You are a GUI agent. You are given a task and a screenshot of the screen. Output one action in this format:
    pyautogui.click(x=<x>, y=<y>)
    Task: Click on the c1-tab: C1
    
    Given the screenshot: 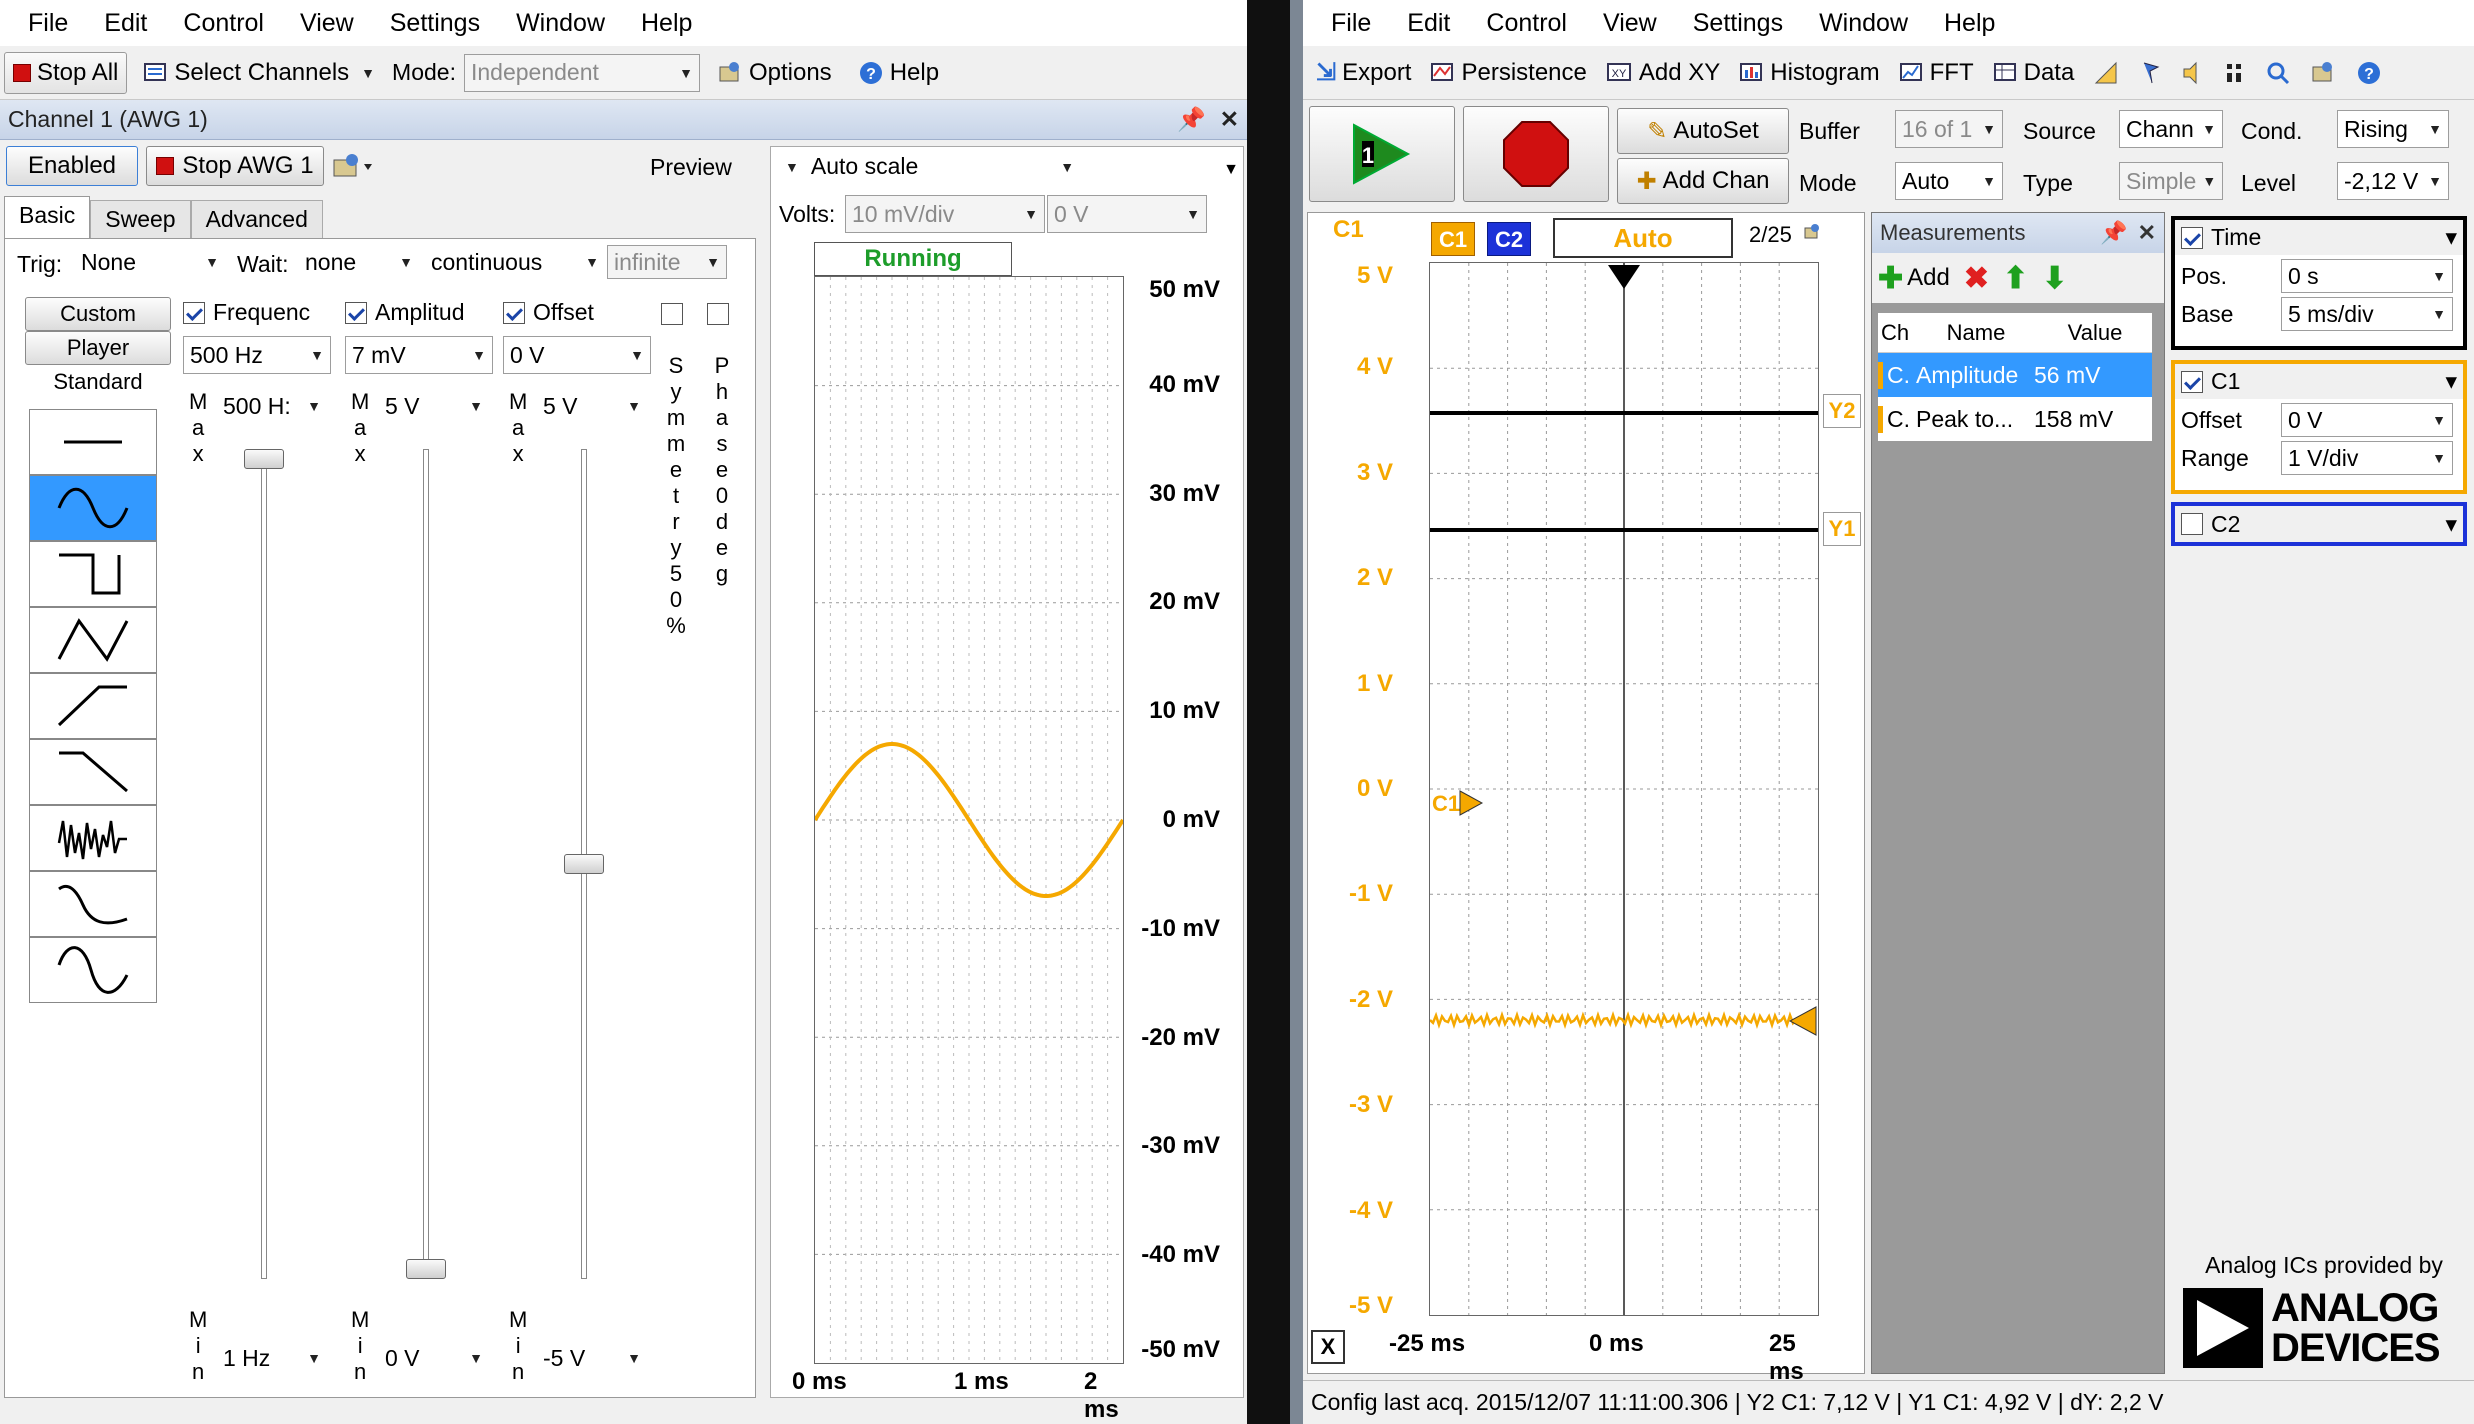 What is the action you would take?
    pyautogui.click(x=1453, y=239)
    